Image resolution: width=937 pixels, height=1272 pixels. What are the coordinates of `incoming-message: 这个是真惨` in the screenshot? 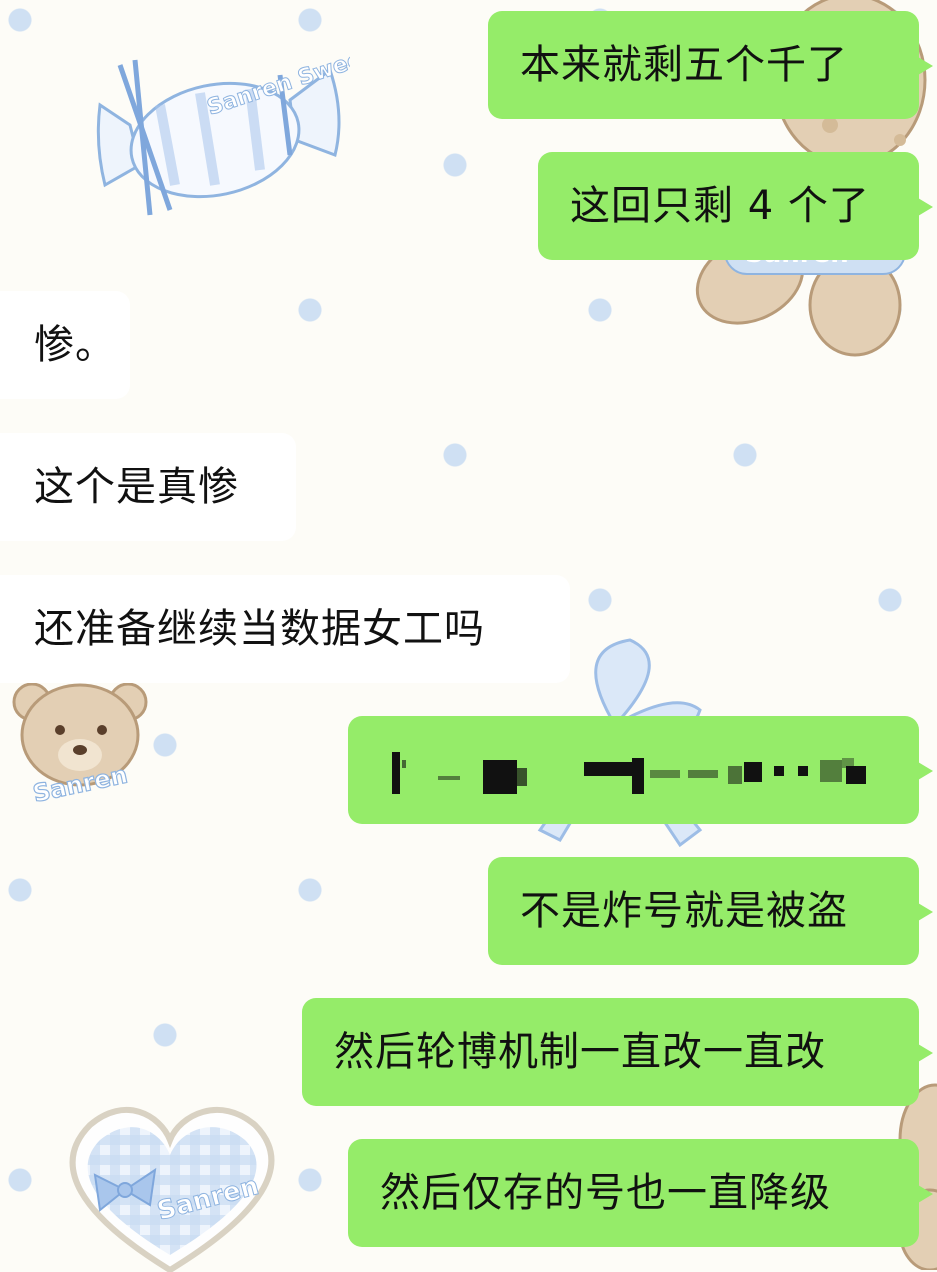 It's located at (148, 487).